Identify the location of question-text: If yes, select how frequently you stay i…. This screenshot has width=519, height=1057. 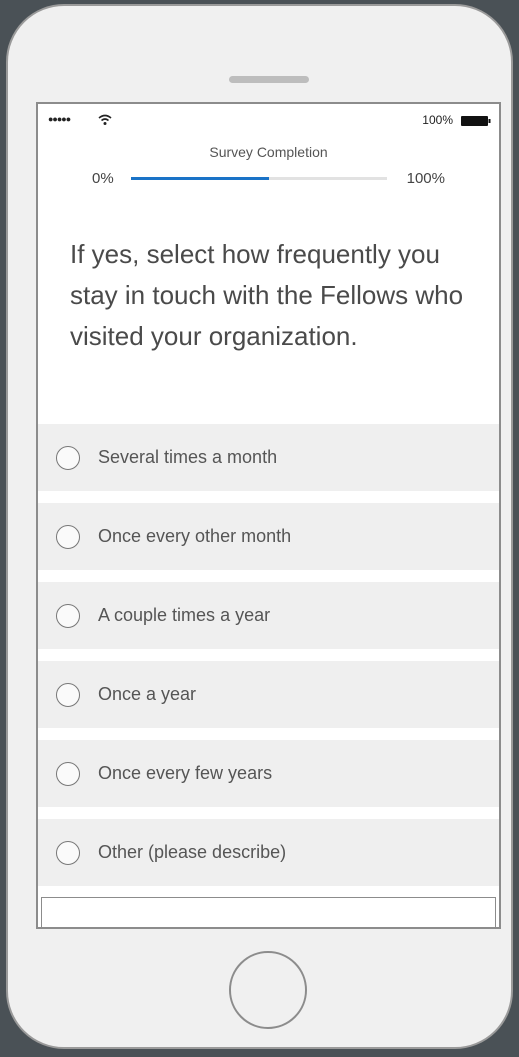
(267, 295).